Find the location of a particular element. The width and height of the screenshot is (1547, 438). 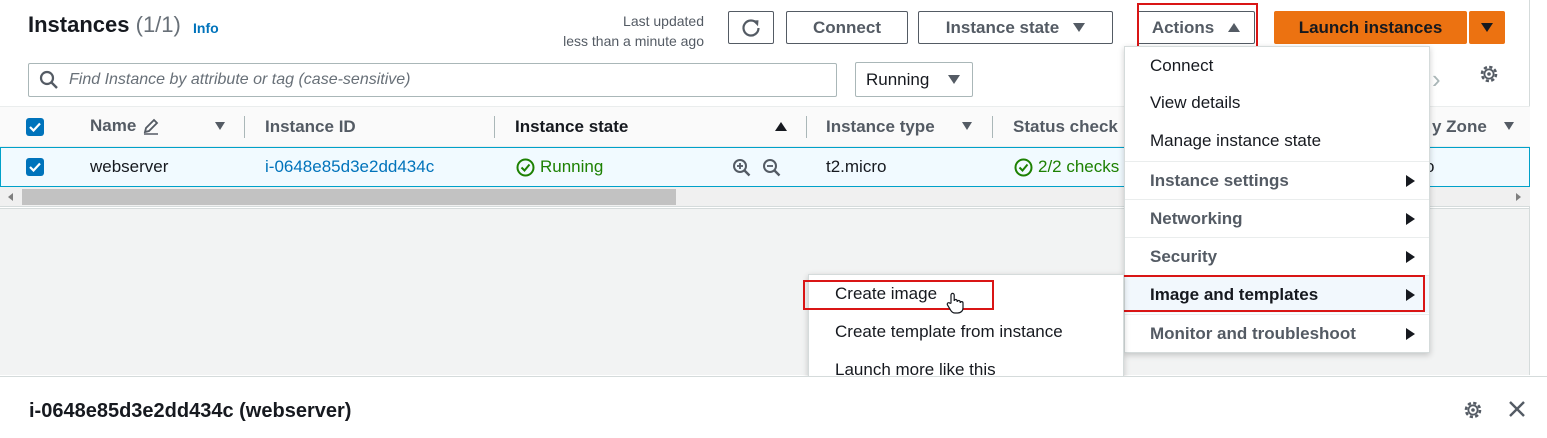

menu-item-manage-instance-state: Manage instance state is located at coordinates (1277, 141).